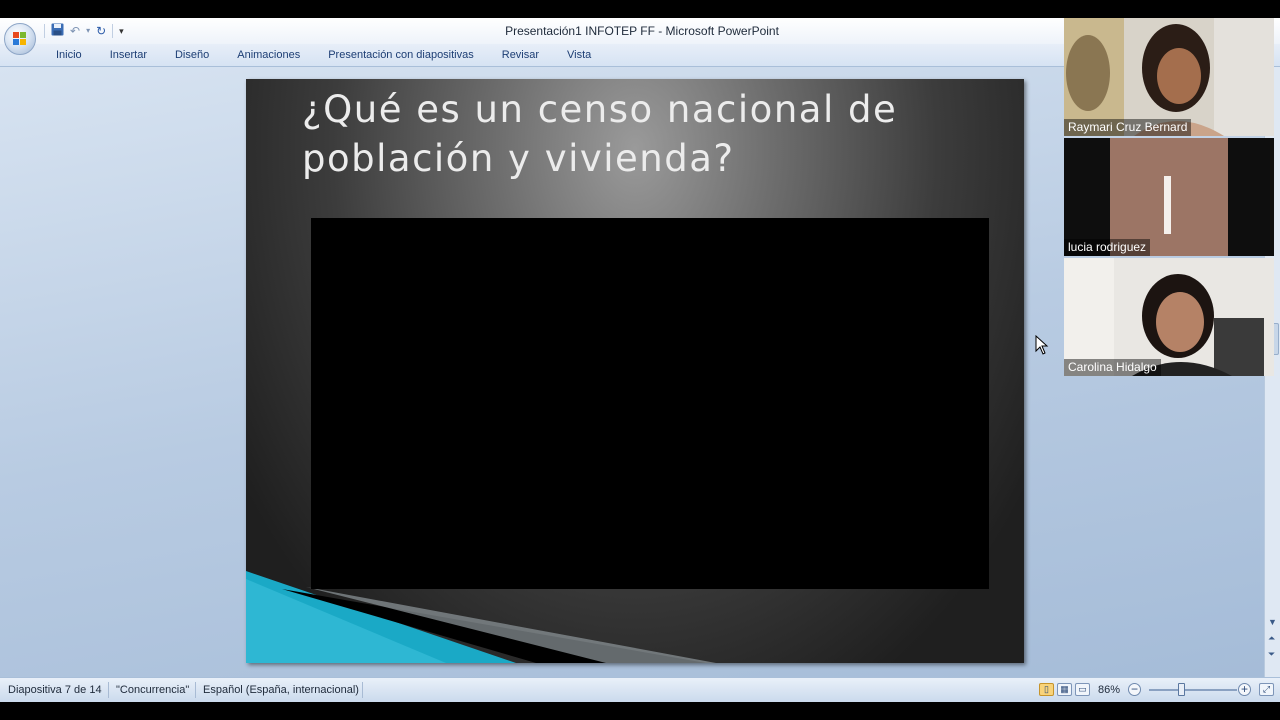 Image resolution: width=1280 pixels, height=720 pixels. What do you see at coordinates (1109, 690) in the screenshot?
I see `zoom-level: 86%` at bounding box center [1109, 690].